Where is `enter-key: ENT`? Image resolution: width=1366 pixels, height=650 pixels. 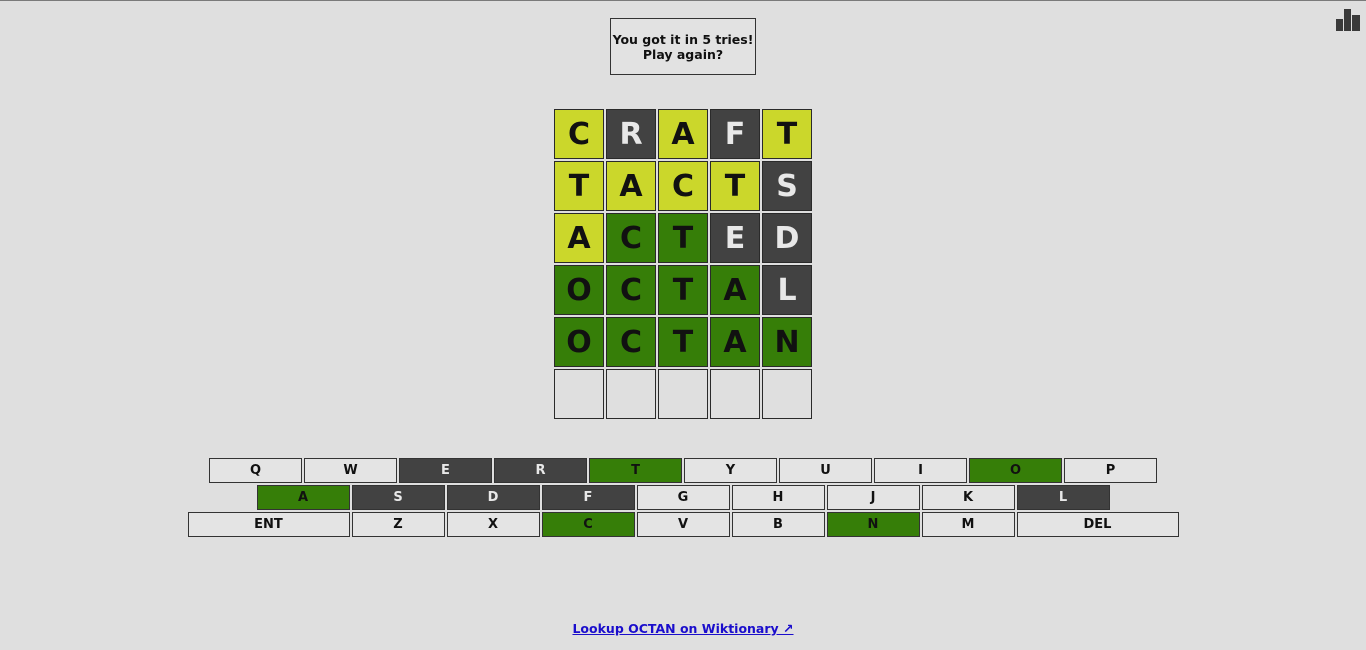
enter-key: ENT is located at coordinates (268, 524).